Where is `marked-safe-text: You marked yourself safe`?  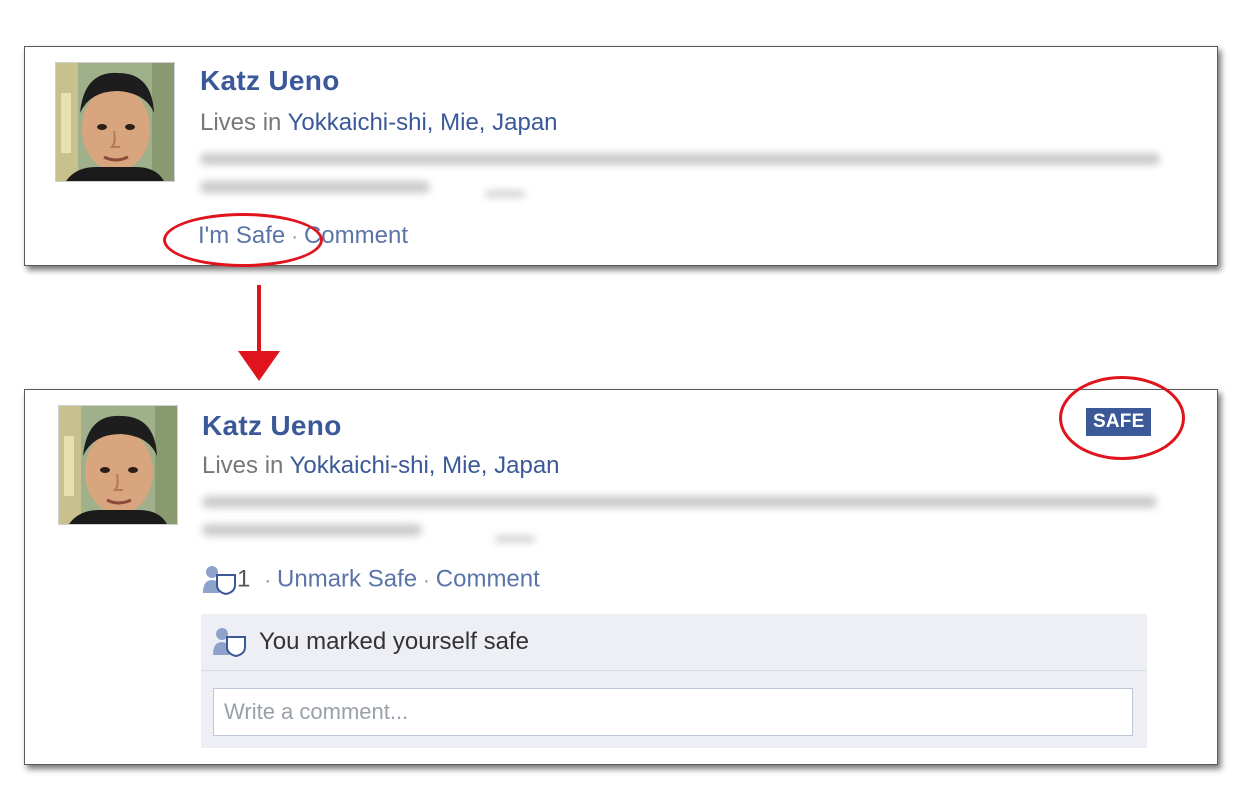 marked-safe-text: You marked yourself safe is located at coordinates (394, 641).